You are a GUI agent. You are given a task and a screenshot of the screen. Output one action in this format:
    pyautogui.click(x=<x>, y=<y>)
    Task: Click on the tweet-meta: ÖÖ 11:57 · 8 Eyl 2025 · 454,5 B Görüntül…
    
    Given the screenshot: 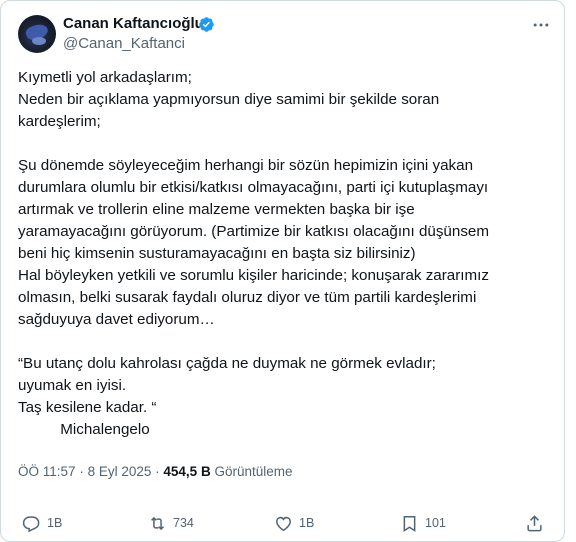 What is the action you would take?
    pyautogui.click(x=155, y=471)
    